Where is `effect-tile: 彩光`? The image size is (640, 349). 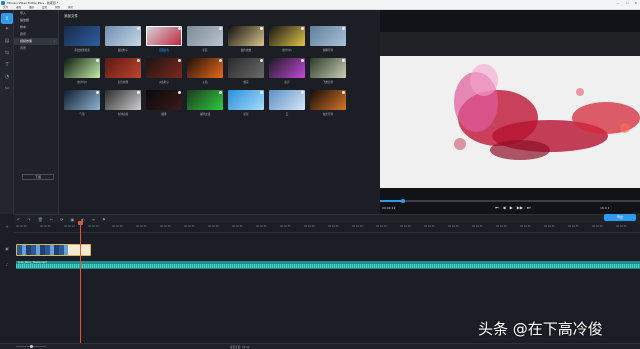 effect-tile: 彩光 is located at coordinates (287, 71).